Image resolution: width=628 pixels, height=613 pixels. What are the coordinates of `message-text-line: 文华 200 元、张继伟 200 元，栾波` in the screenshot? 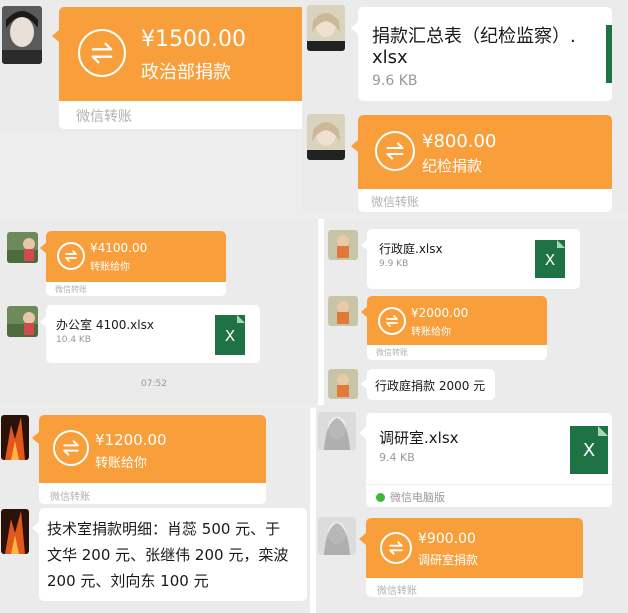 It's located at (168, 555).